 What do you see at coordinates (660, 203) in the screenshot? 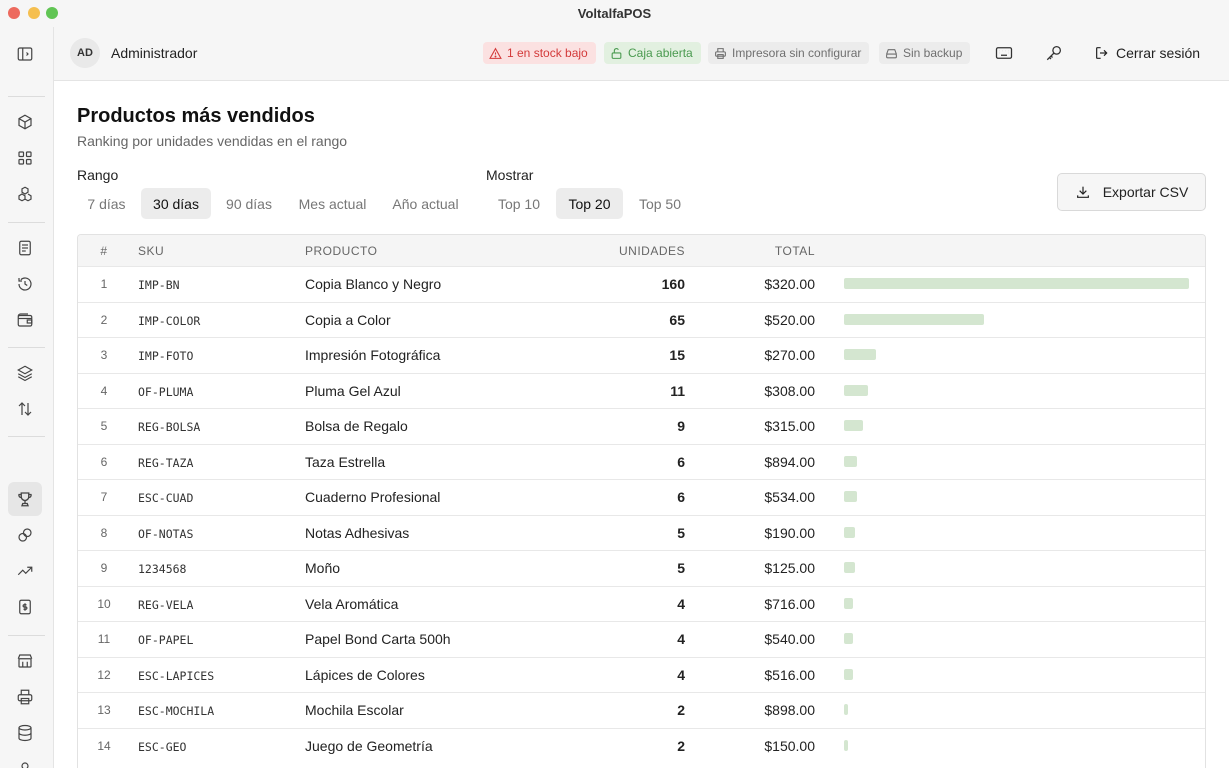
I see `show-option-top-50: Top 50` at bounding box center [660, 203].